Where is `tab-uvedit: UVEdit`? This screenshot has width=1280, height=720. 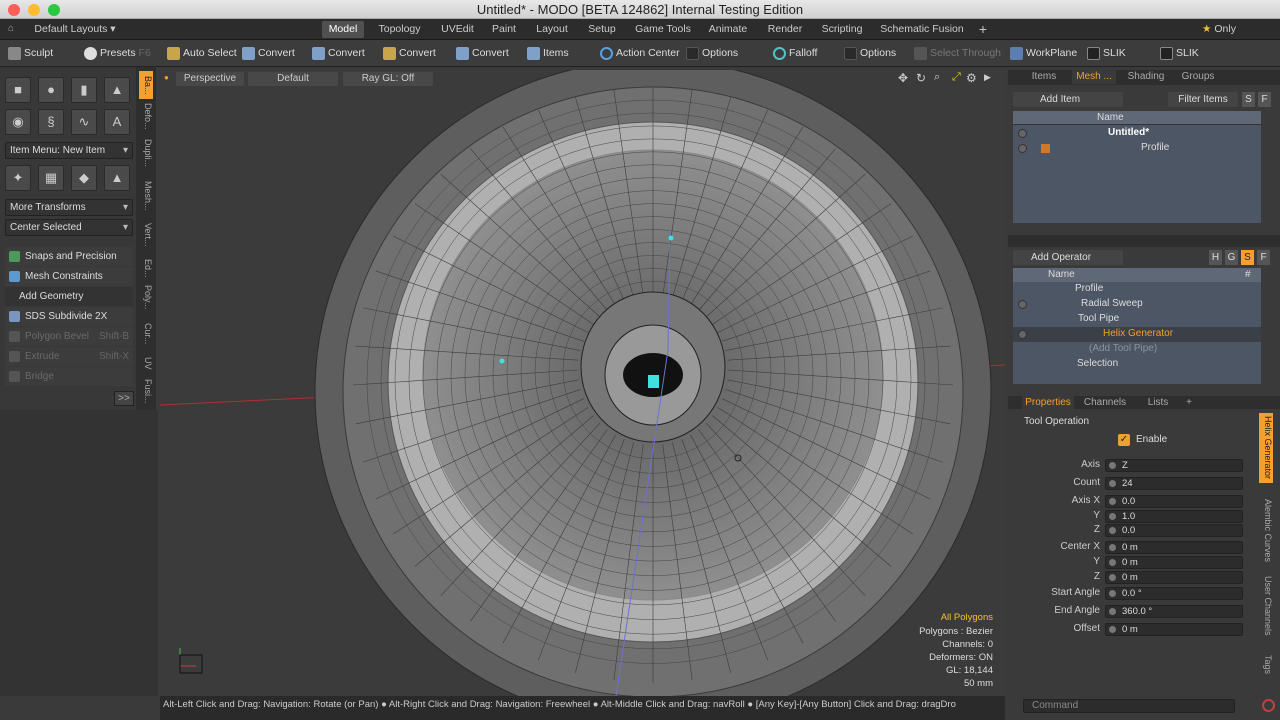 tab-uvedit: UVEdit is located at coordinates (457, 29).